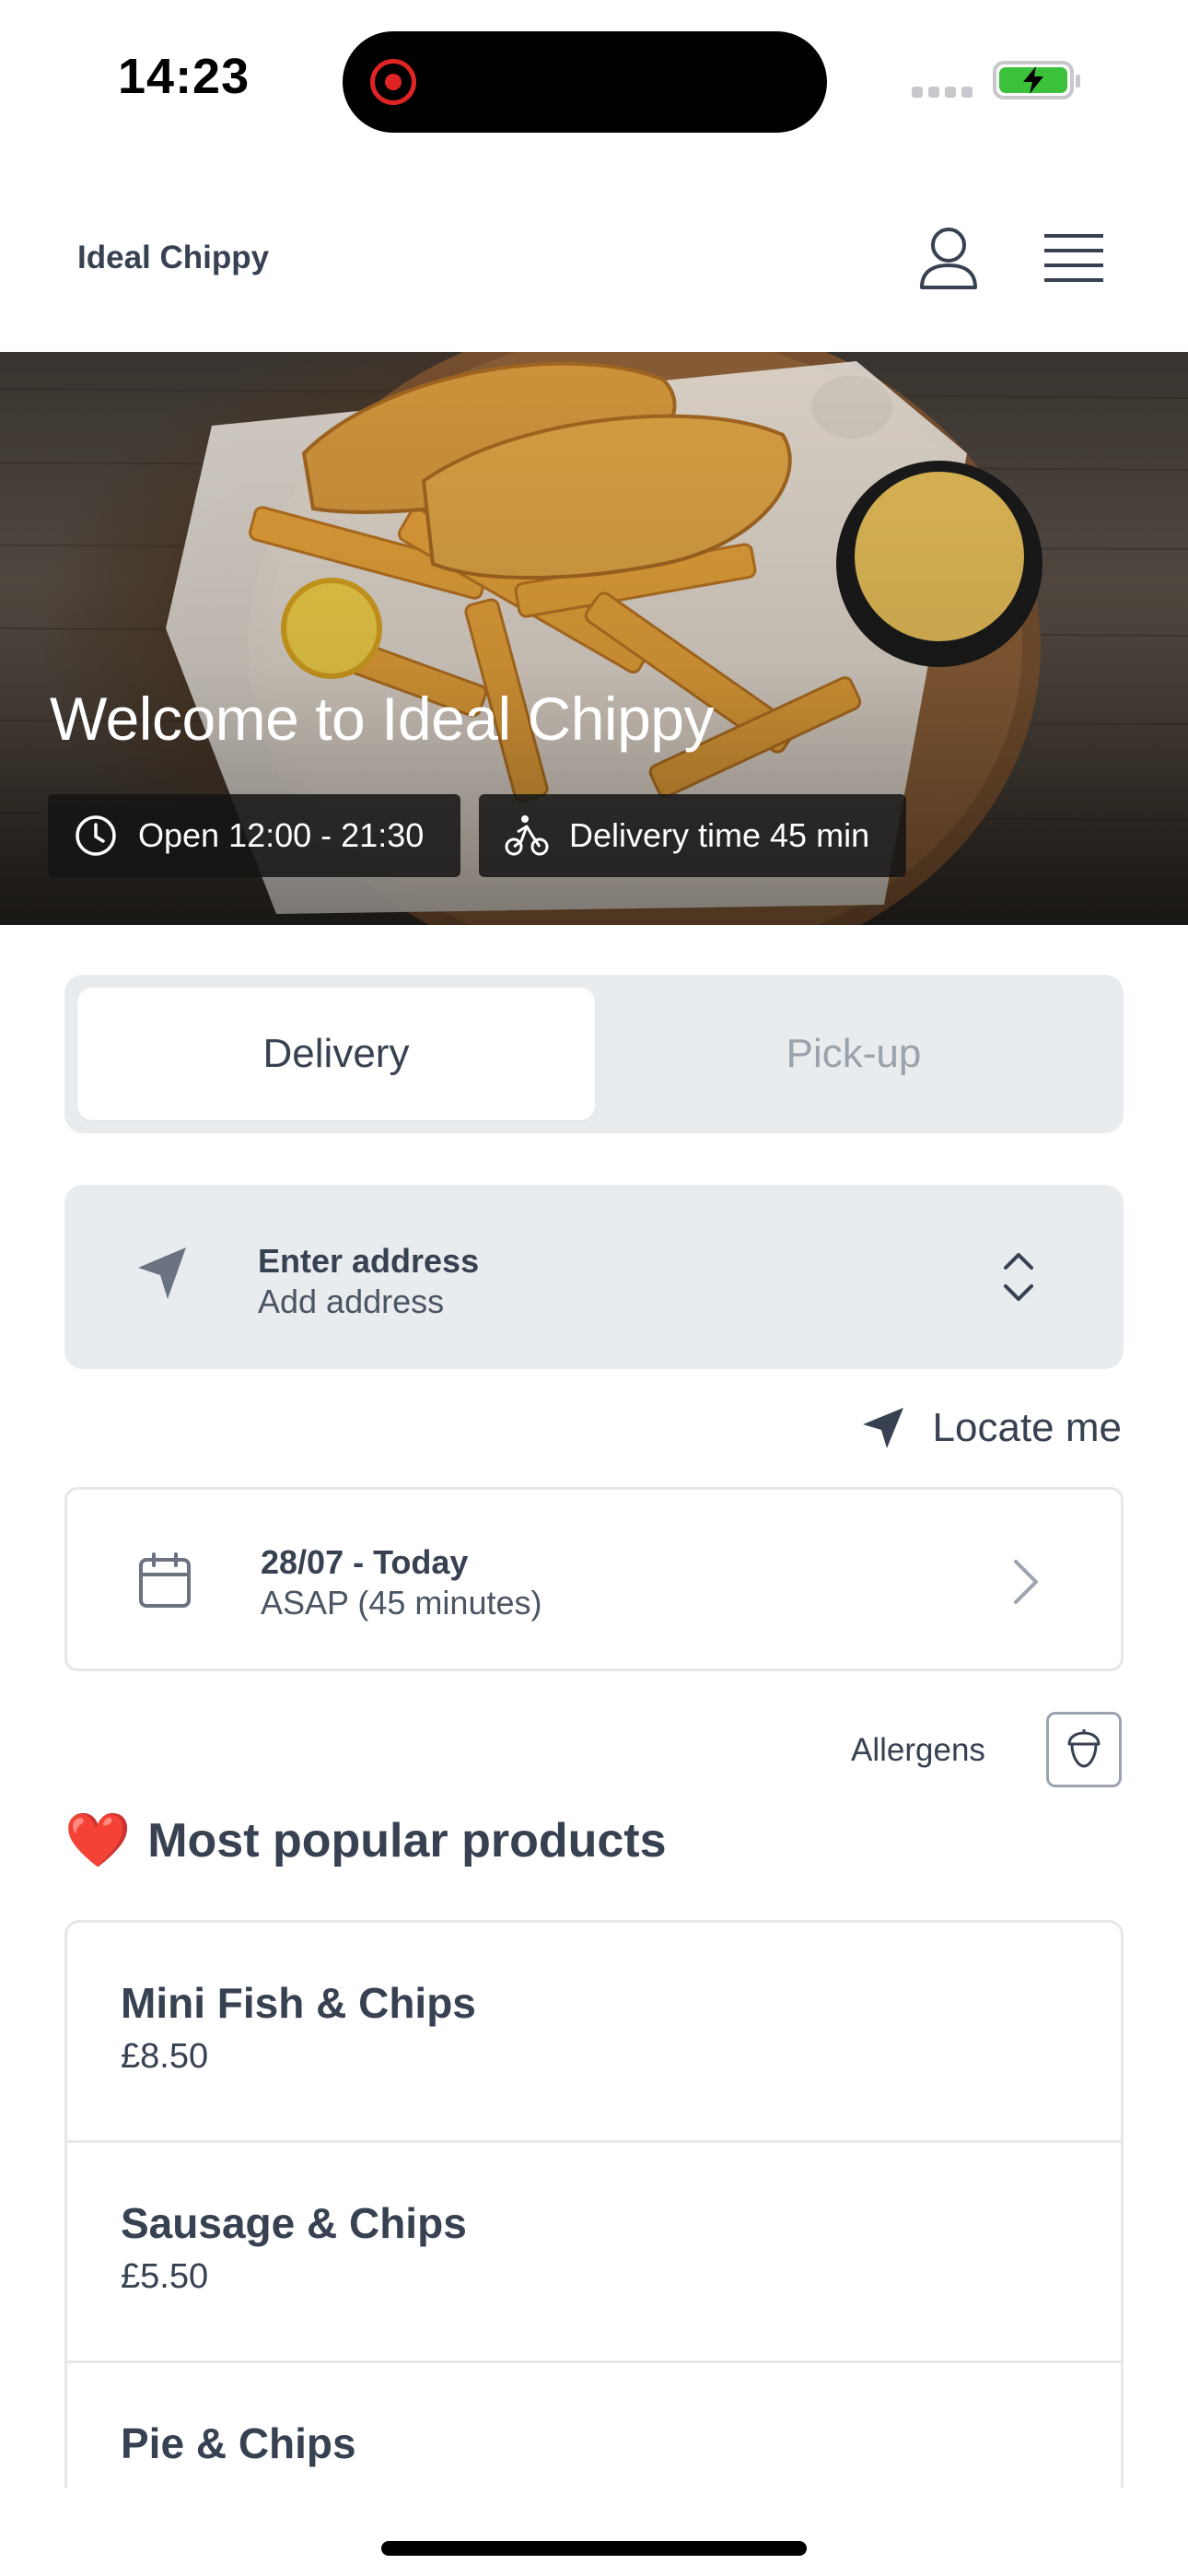 The image size is (1188, 2576). What do you see at coordinates (942, 92) in the screenshot?
I see `signal-icon` at bounding box center [942, 92].